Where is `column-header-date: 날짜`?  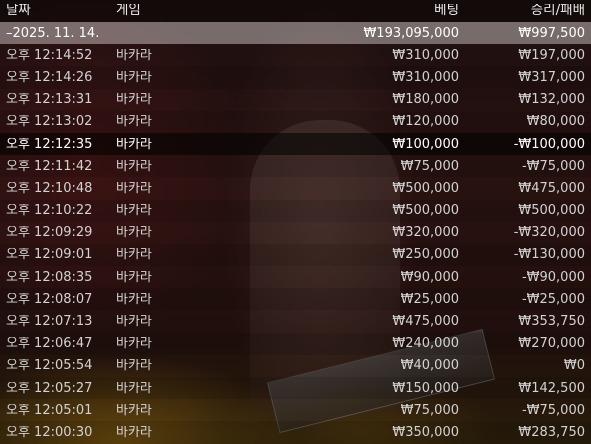 column-header-date: 날짜 is located at coordinates (57, 11).